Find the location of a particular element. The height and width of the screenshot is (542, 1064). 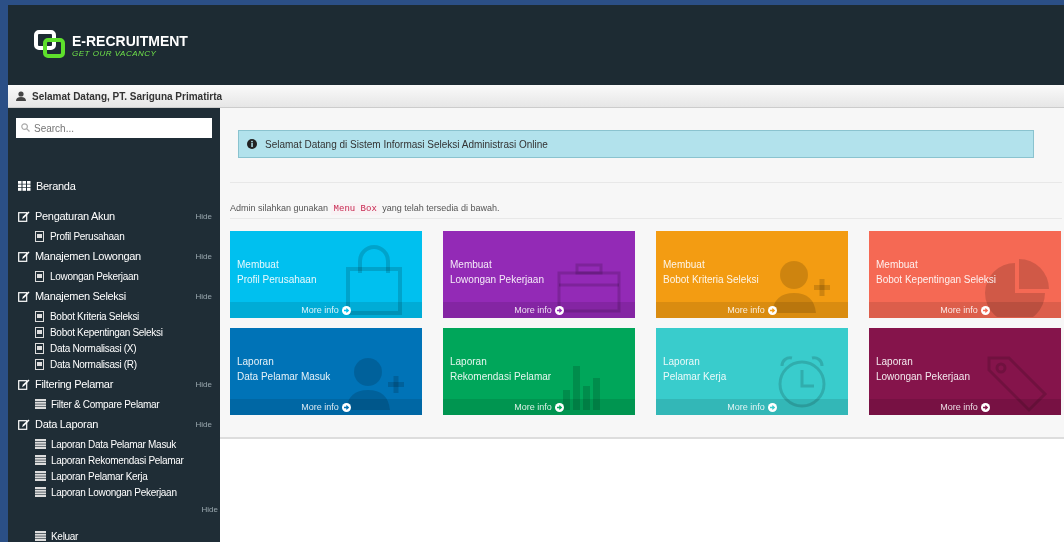

box-subtitle: Bobot Kriteria Seleksi is located at coordinates (711, 279).